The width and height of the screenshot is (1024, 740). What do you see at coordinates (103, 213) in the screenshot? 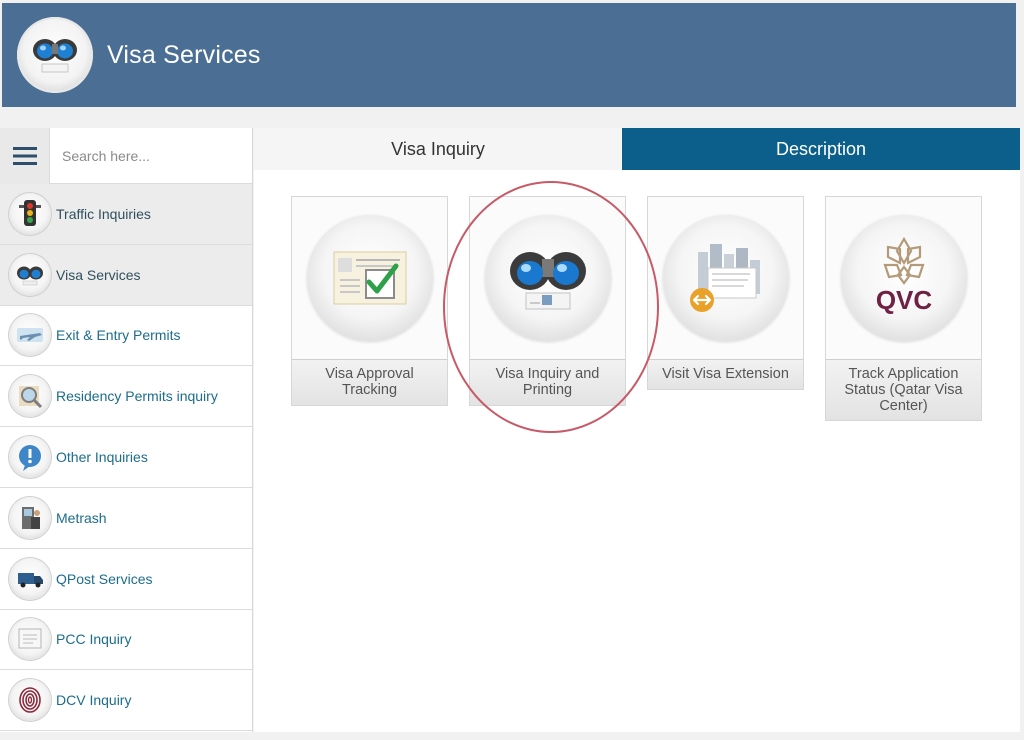
I see `sidebar-item-label: Traffic Inquiries` at bounding box center [103, 213].